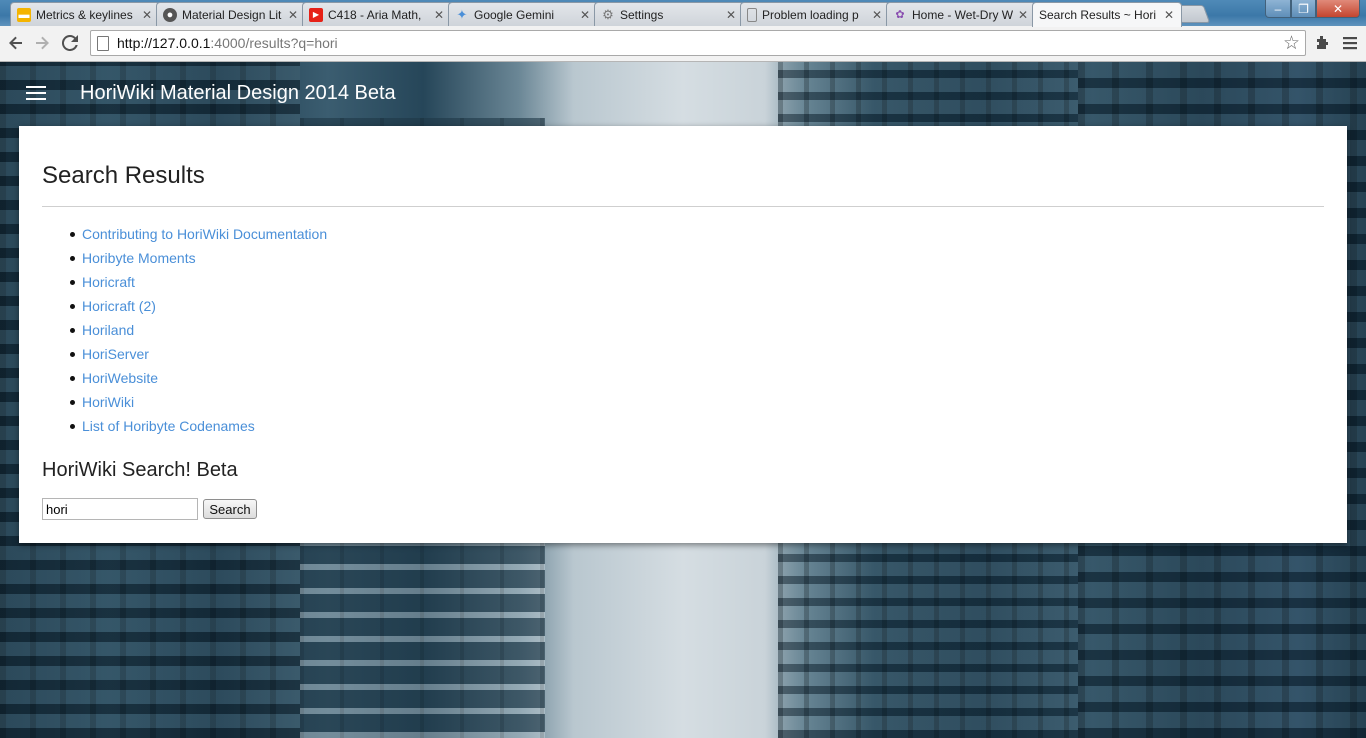  Describe the element at coordinates (810, 14) in the screenshot. I see `tab-title: Problem loading p` at that location.